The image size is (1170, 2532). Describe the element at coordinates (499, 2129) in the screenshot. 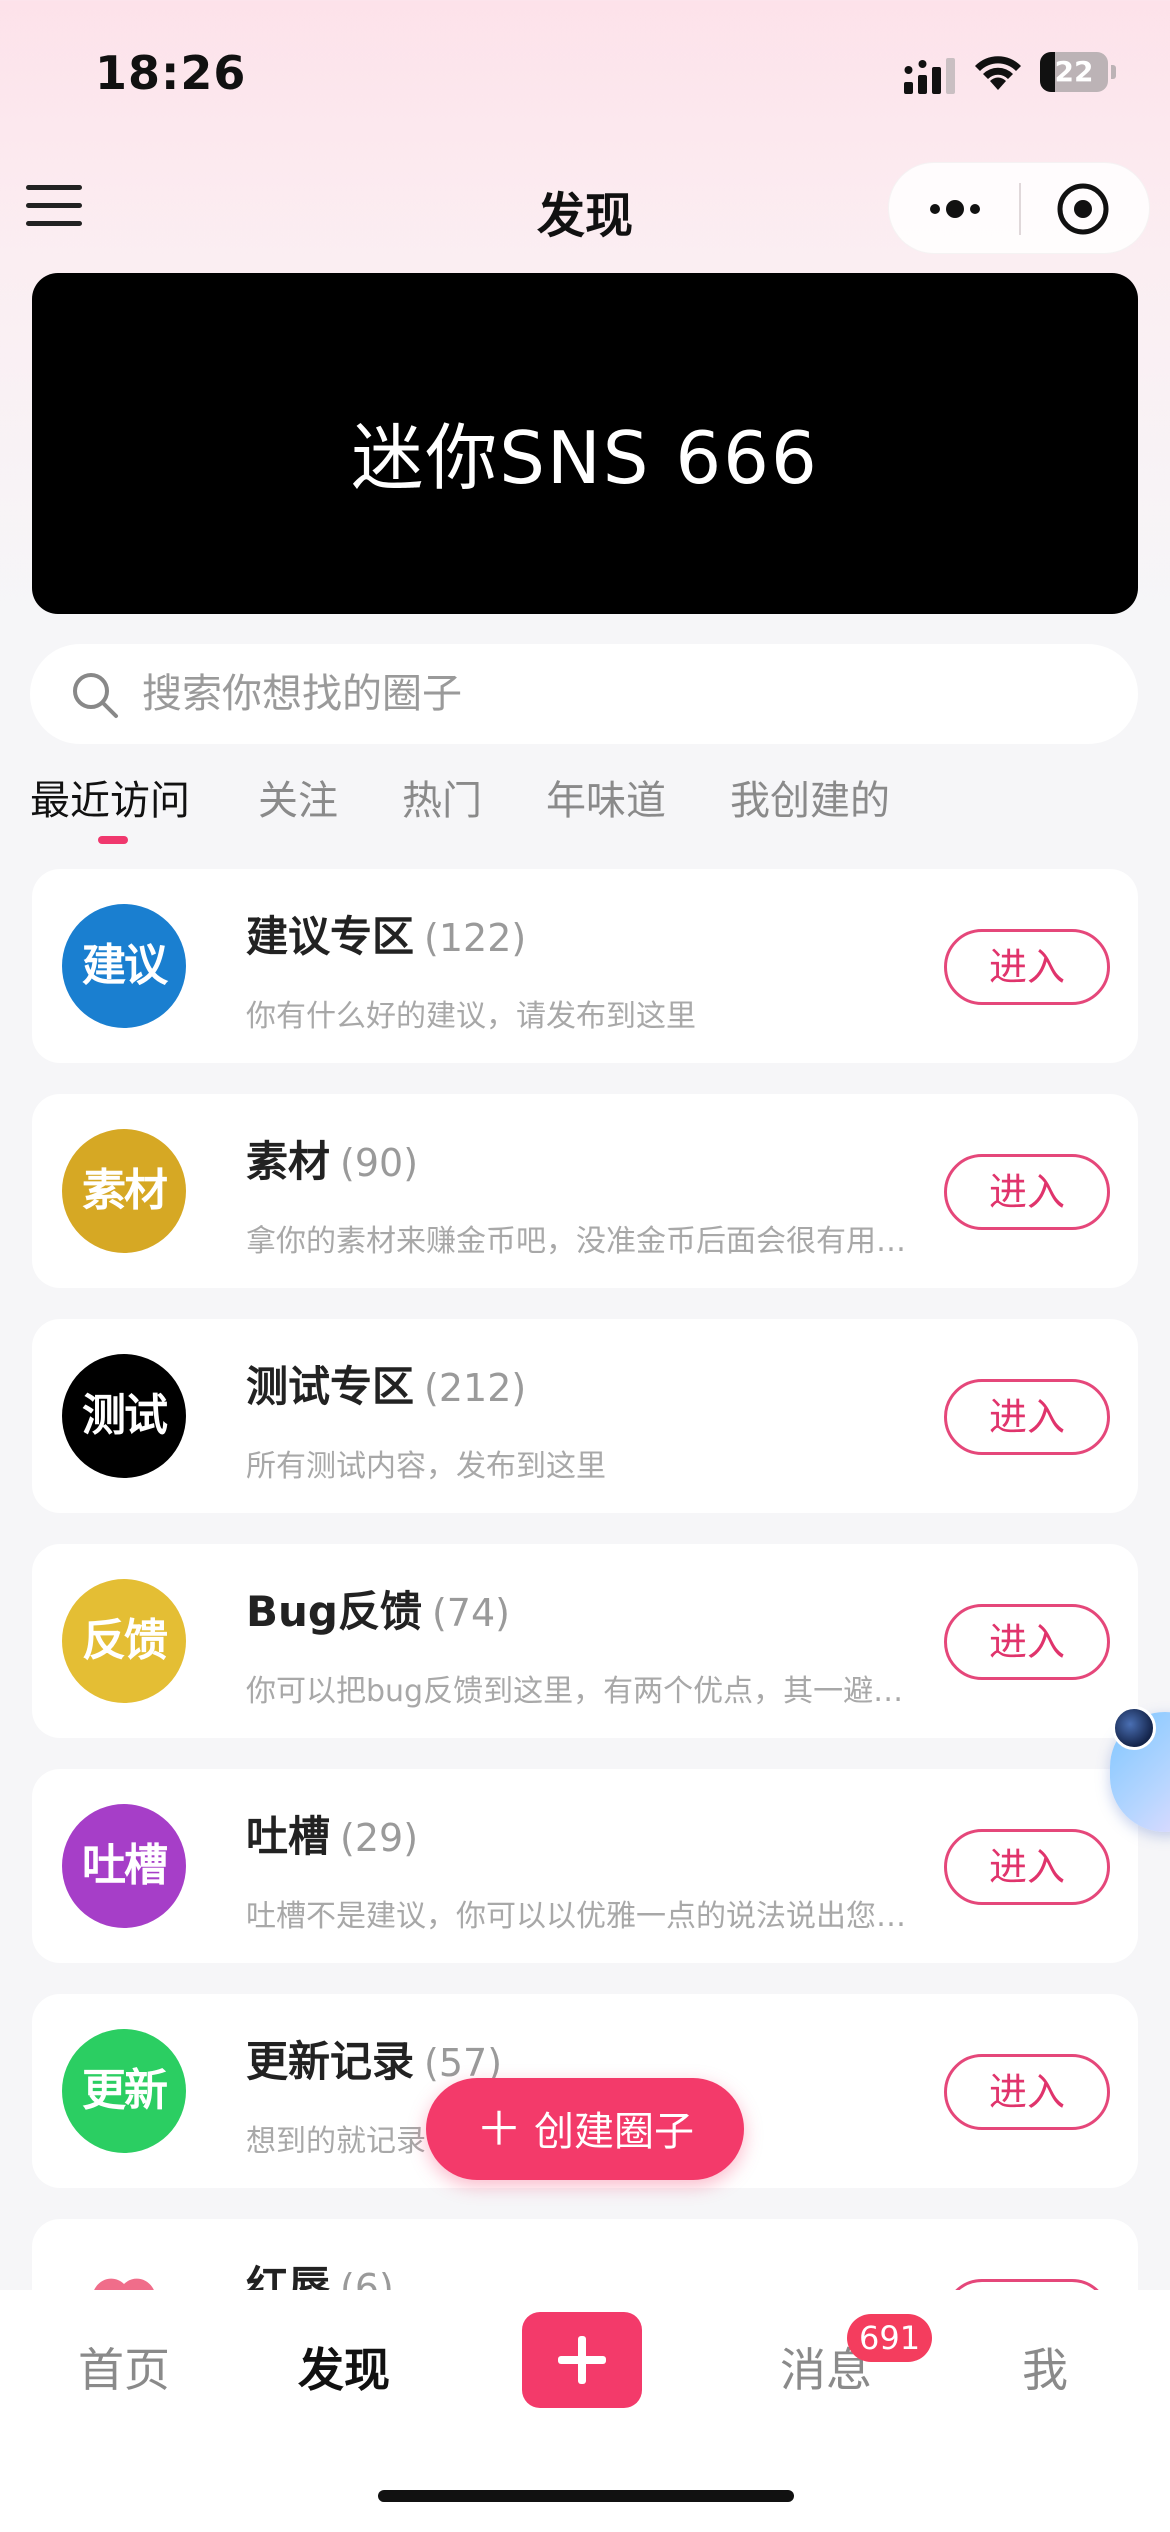

I see `plus-icon: ＋` at that location.